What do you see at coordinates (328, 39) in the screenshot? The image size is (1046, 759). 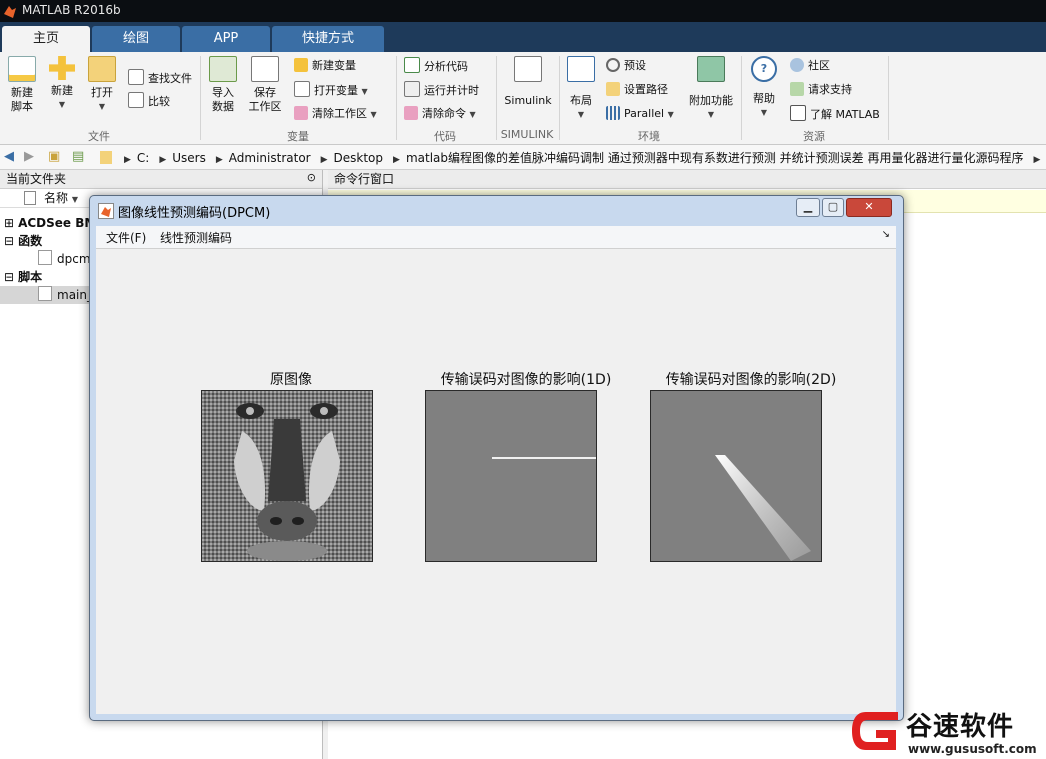 I see `tab-shortcuts: 快捷方式` at bounding box center [328, 39].